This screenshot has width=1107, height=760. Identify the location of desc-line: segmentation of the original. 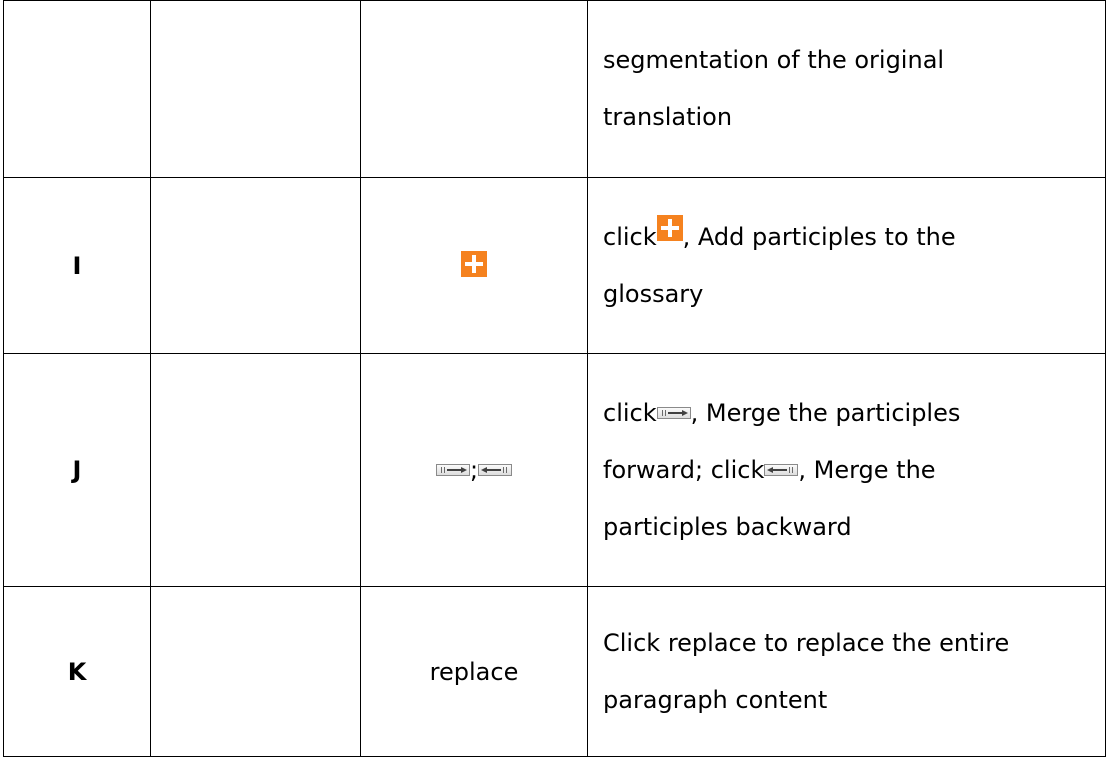
(774, 60).